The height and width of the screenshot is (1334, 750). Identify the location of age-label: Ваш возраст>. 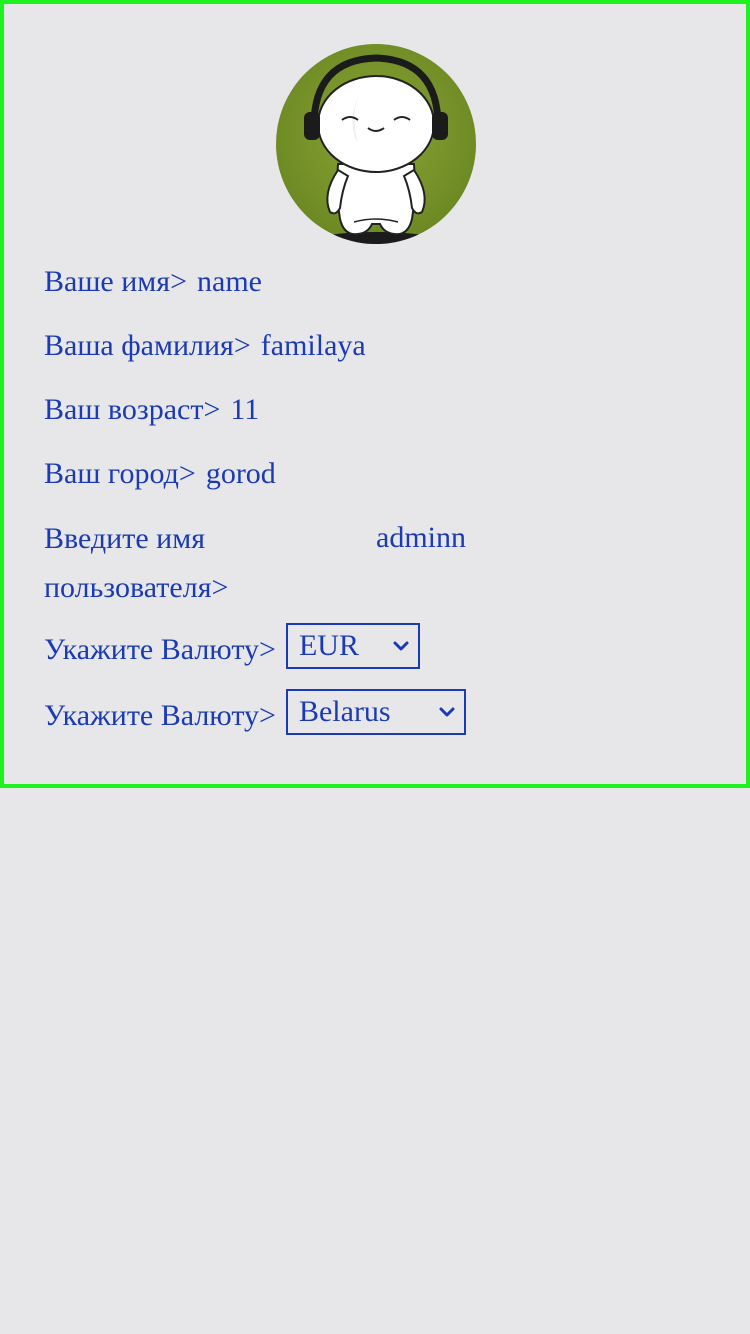
(132, 409).